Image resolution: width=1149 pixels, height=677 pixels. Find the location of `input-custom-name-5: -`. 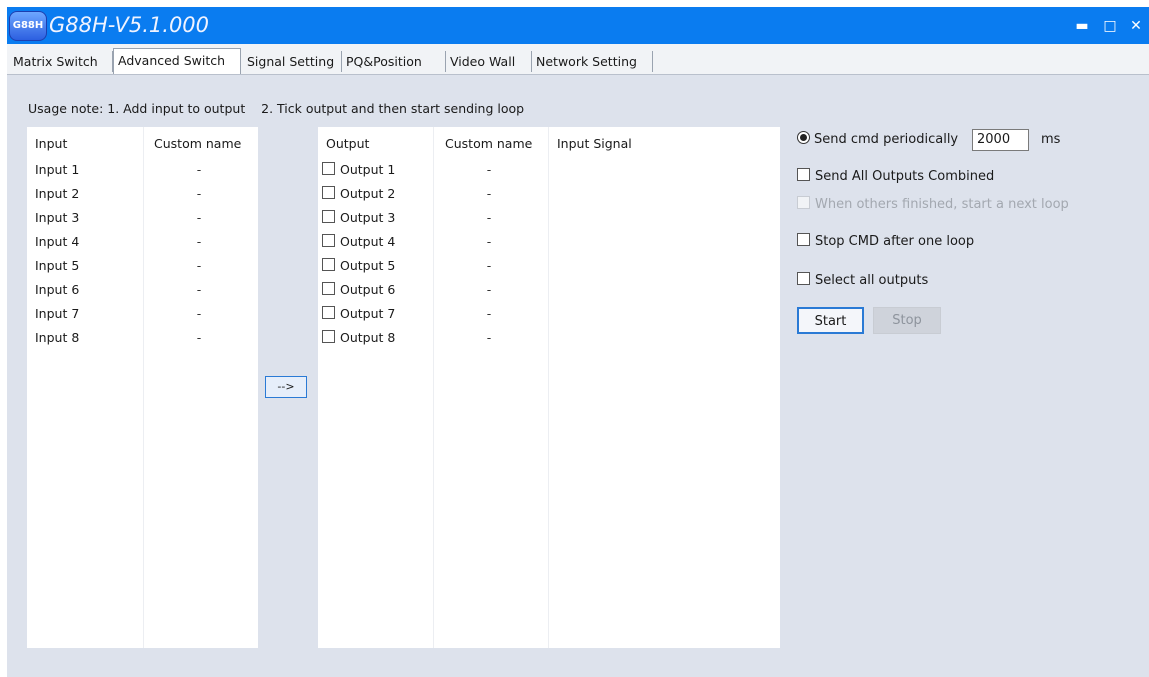

input-custom-name-5: - is located at coordinates (199, 265).